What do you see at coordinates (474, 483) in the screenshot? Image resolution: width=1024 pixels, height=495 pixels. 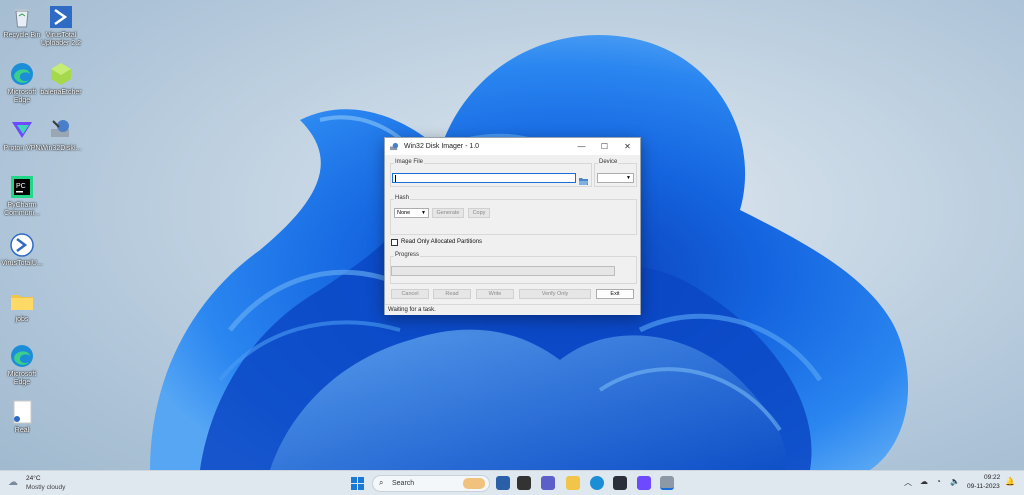 I see `search-highlight-icon` at bounding box center [474, 483].